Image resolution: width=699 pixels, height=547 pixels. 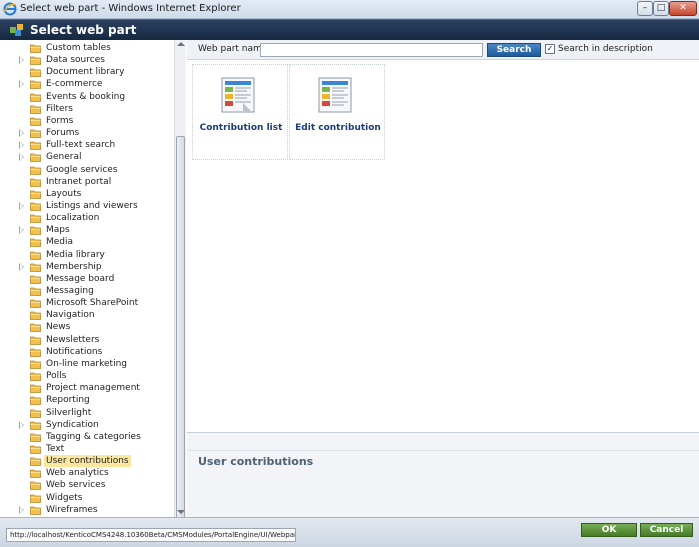 I want to click on close-button: ✕, so click(x=683, y=8).